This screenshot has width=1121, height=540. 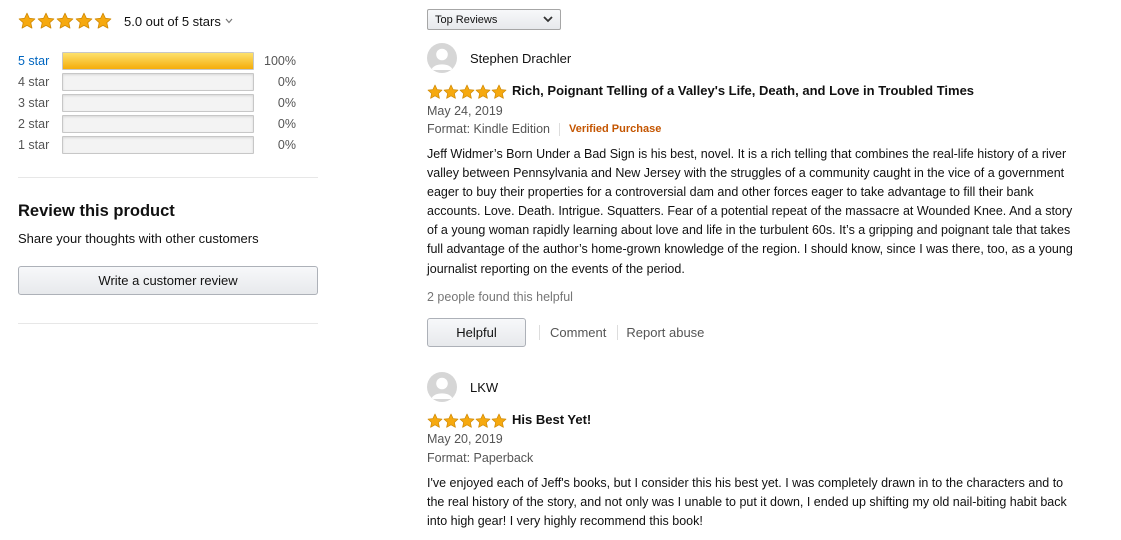 I want to click on histogram-row-2-star: 2 star 0%, so click(x=157, y=124).